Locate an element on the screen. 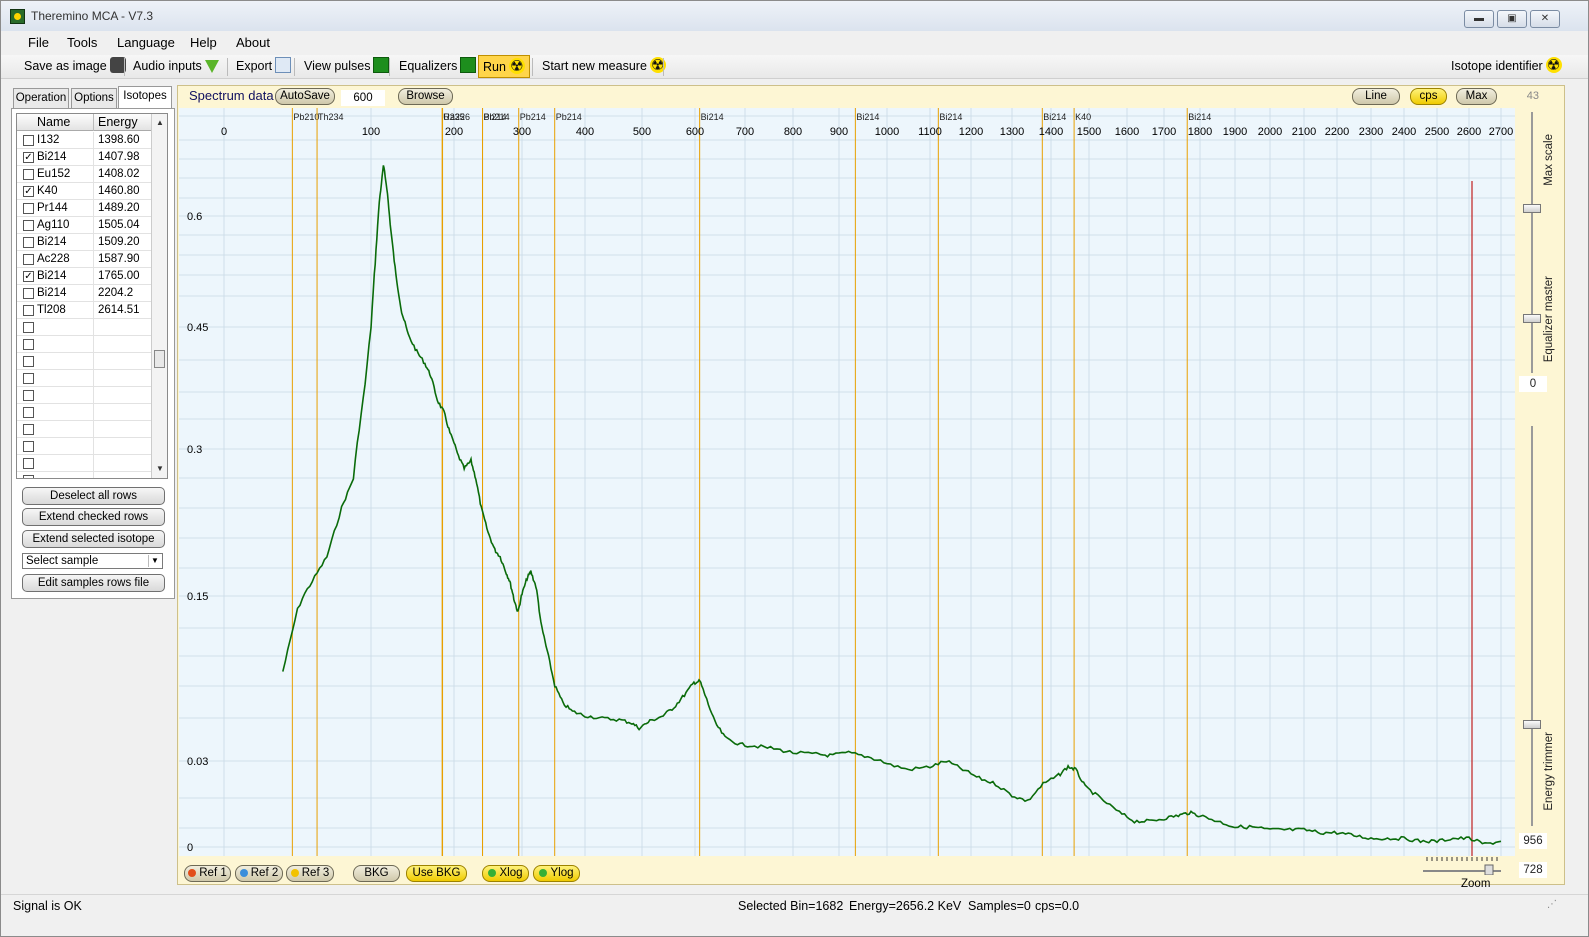  maximize-button: ▣ is located at coordinates (1512, 19).